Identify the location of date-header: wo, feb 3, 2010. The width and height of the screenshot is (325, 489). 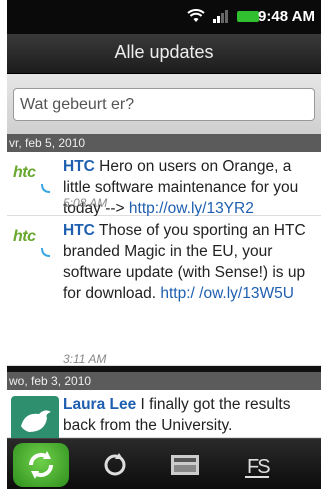
(164, 381).